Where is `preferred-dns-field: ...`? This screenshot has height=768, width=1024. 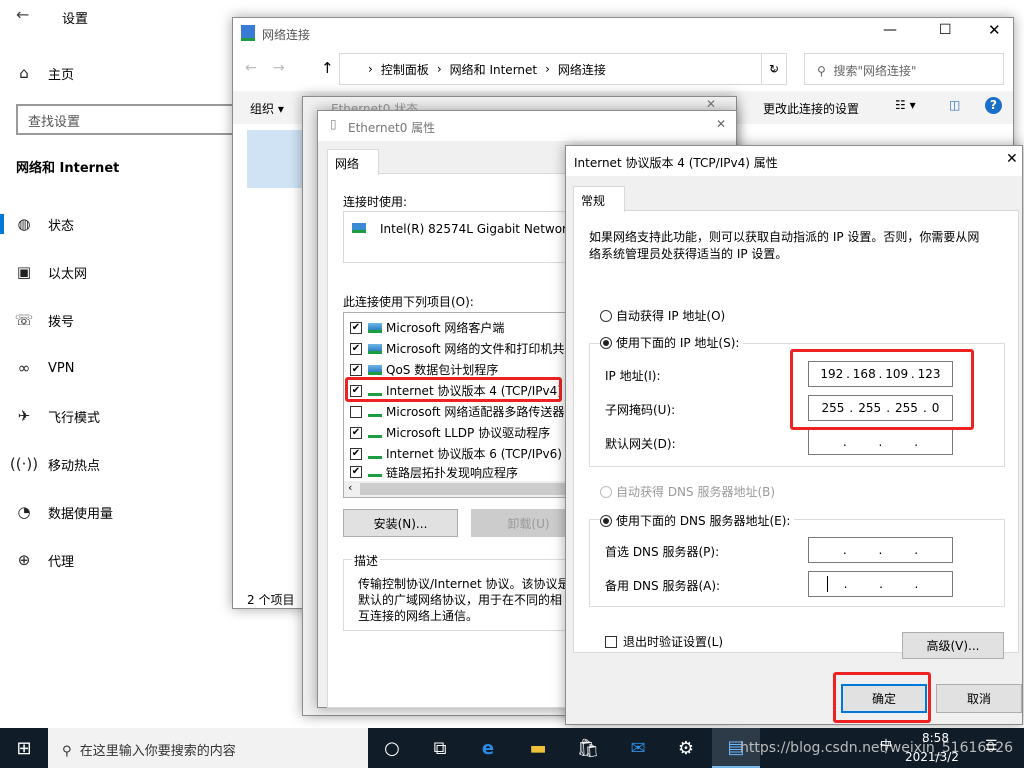 preferred-dns-field: ... is located at coordinates (880, 550).